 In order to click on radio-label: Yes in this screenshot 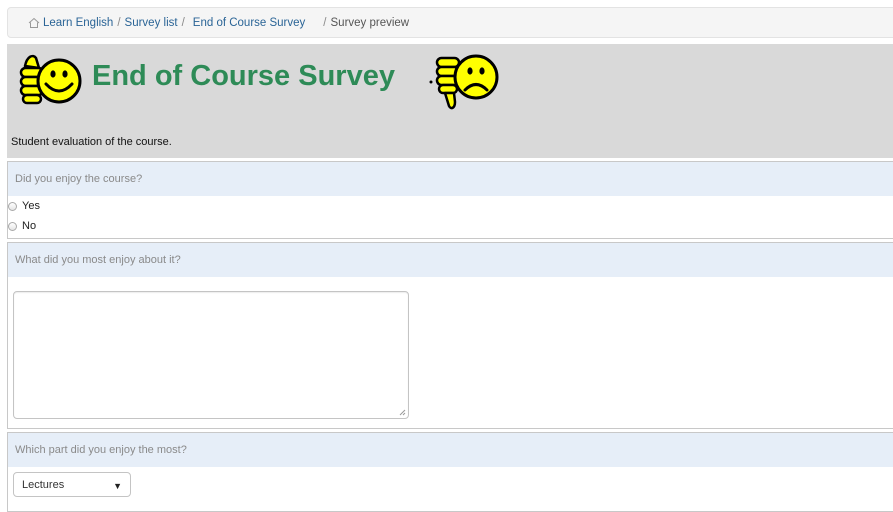, I will do `click(31, 206)`.